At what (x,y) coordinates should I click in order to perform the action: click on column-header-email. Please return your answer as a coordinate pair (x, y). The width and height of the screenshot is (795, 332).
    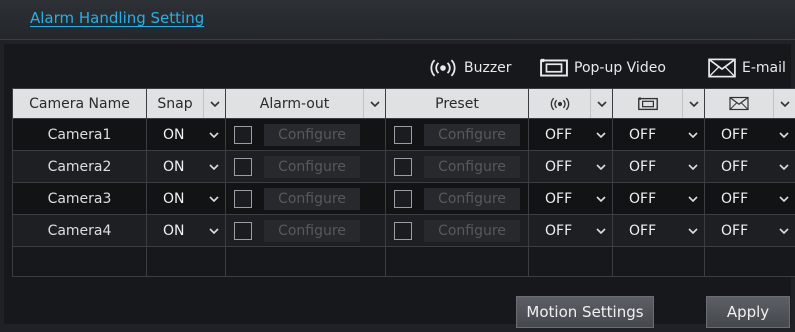
    Looking at the image, I should click on (749, 103).